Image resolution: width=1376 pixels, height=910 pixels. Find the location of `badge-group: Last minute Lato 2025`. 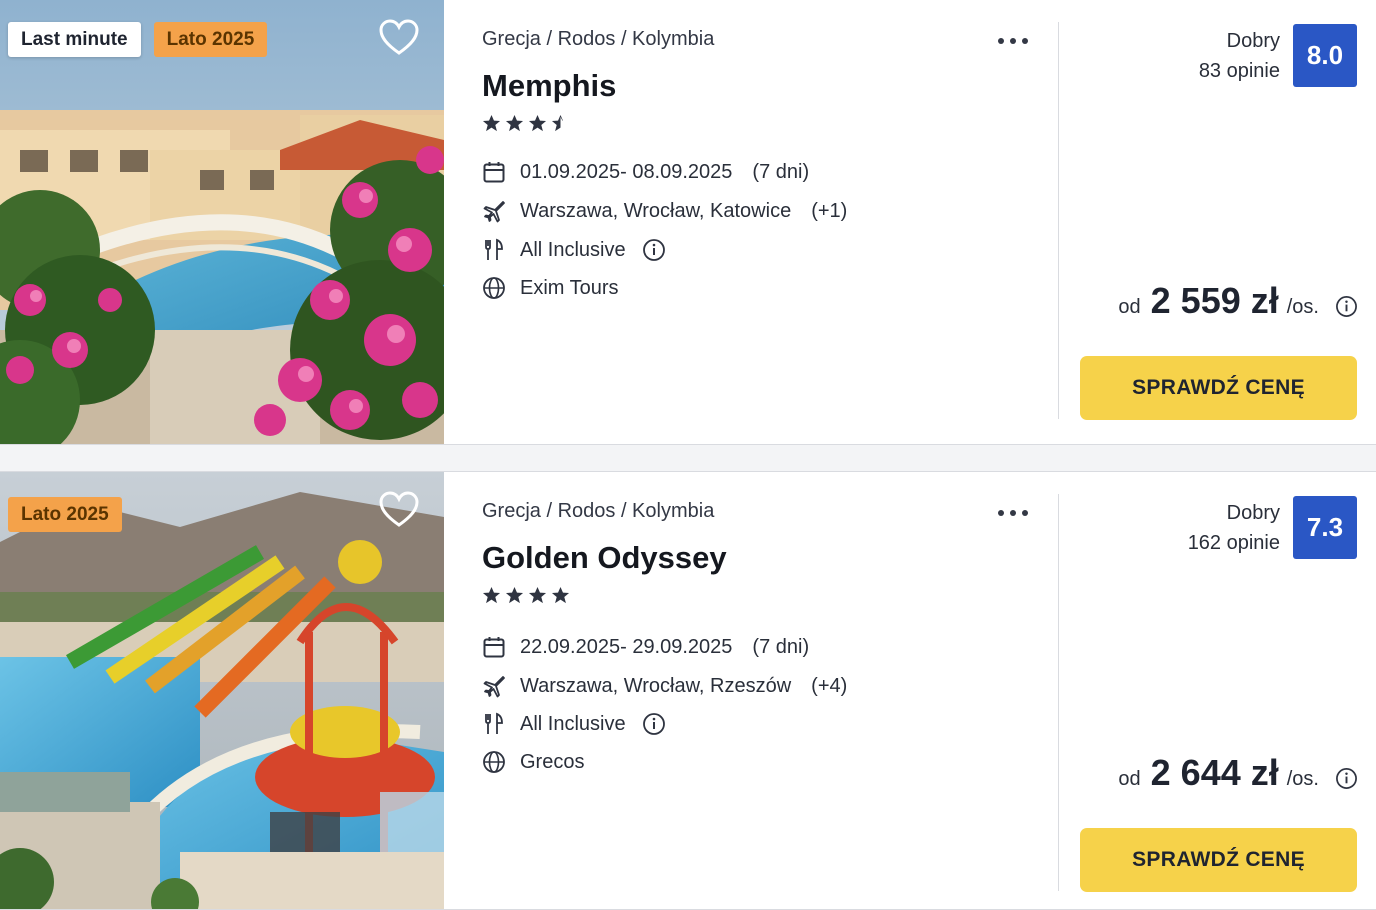

badge-group: Last minute Lato 2025 is located at coordinates (138, 39).